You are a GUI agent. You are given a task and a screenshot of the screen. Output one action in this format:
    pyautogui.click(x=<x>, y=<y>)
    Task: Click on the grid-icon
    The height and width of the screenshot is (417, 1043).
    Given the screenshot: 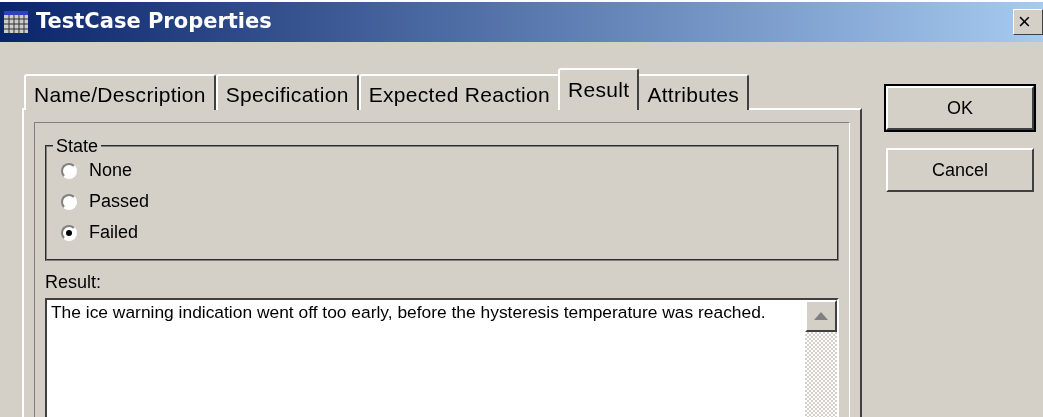 What is the action you would take?
    pyautogui.click(x=16, y=22)
    